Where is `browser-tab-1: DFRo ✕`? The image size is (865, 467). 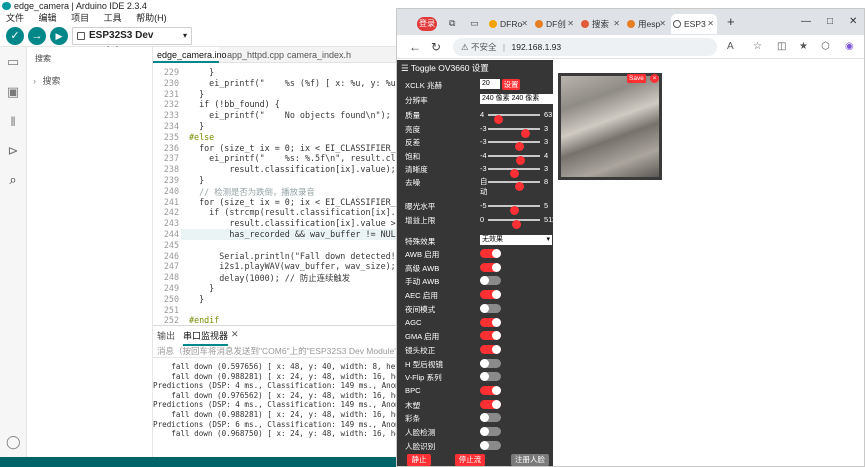
browser-tab-1: DFRo ✕ is located at coordinates (509, 24).